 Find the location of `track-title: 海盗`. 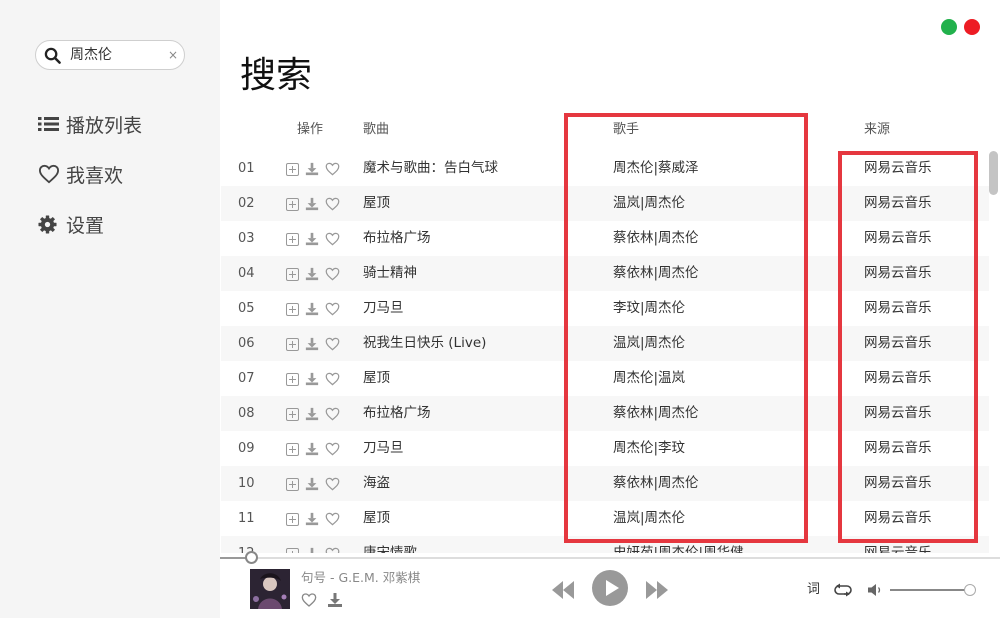

track-title: 海盗 is located at coordinates (376, 483).